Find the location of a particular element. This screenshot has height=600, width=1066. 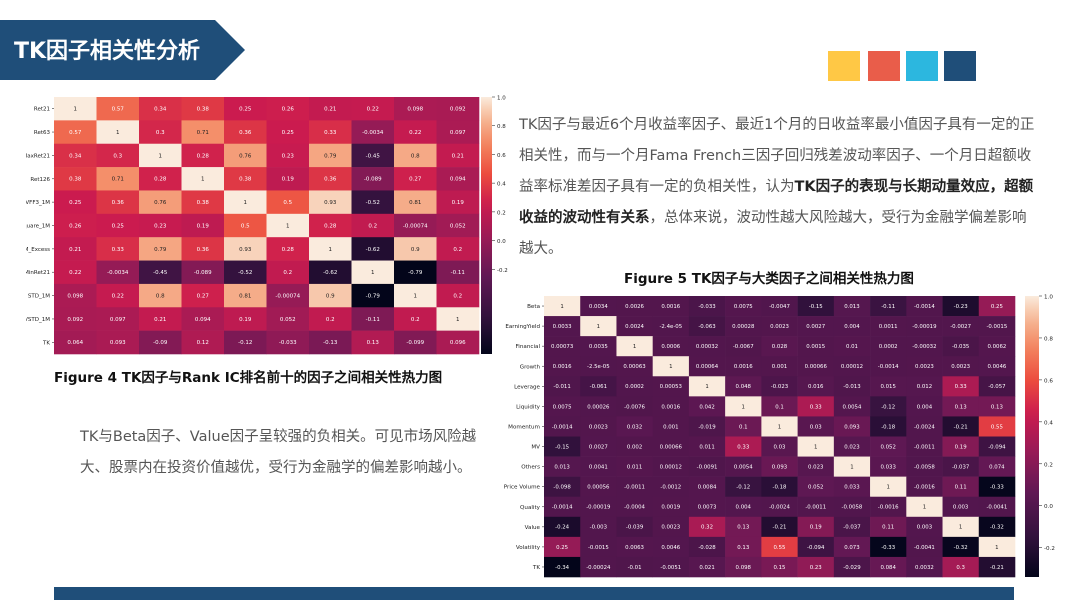

heatmap-cell-value: 0.00032 is located at coordinates (707, 347).